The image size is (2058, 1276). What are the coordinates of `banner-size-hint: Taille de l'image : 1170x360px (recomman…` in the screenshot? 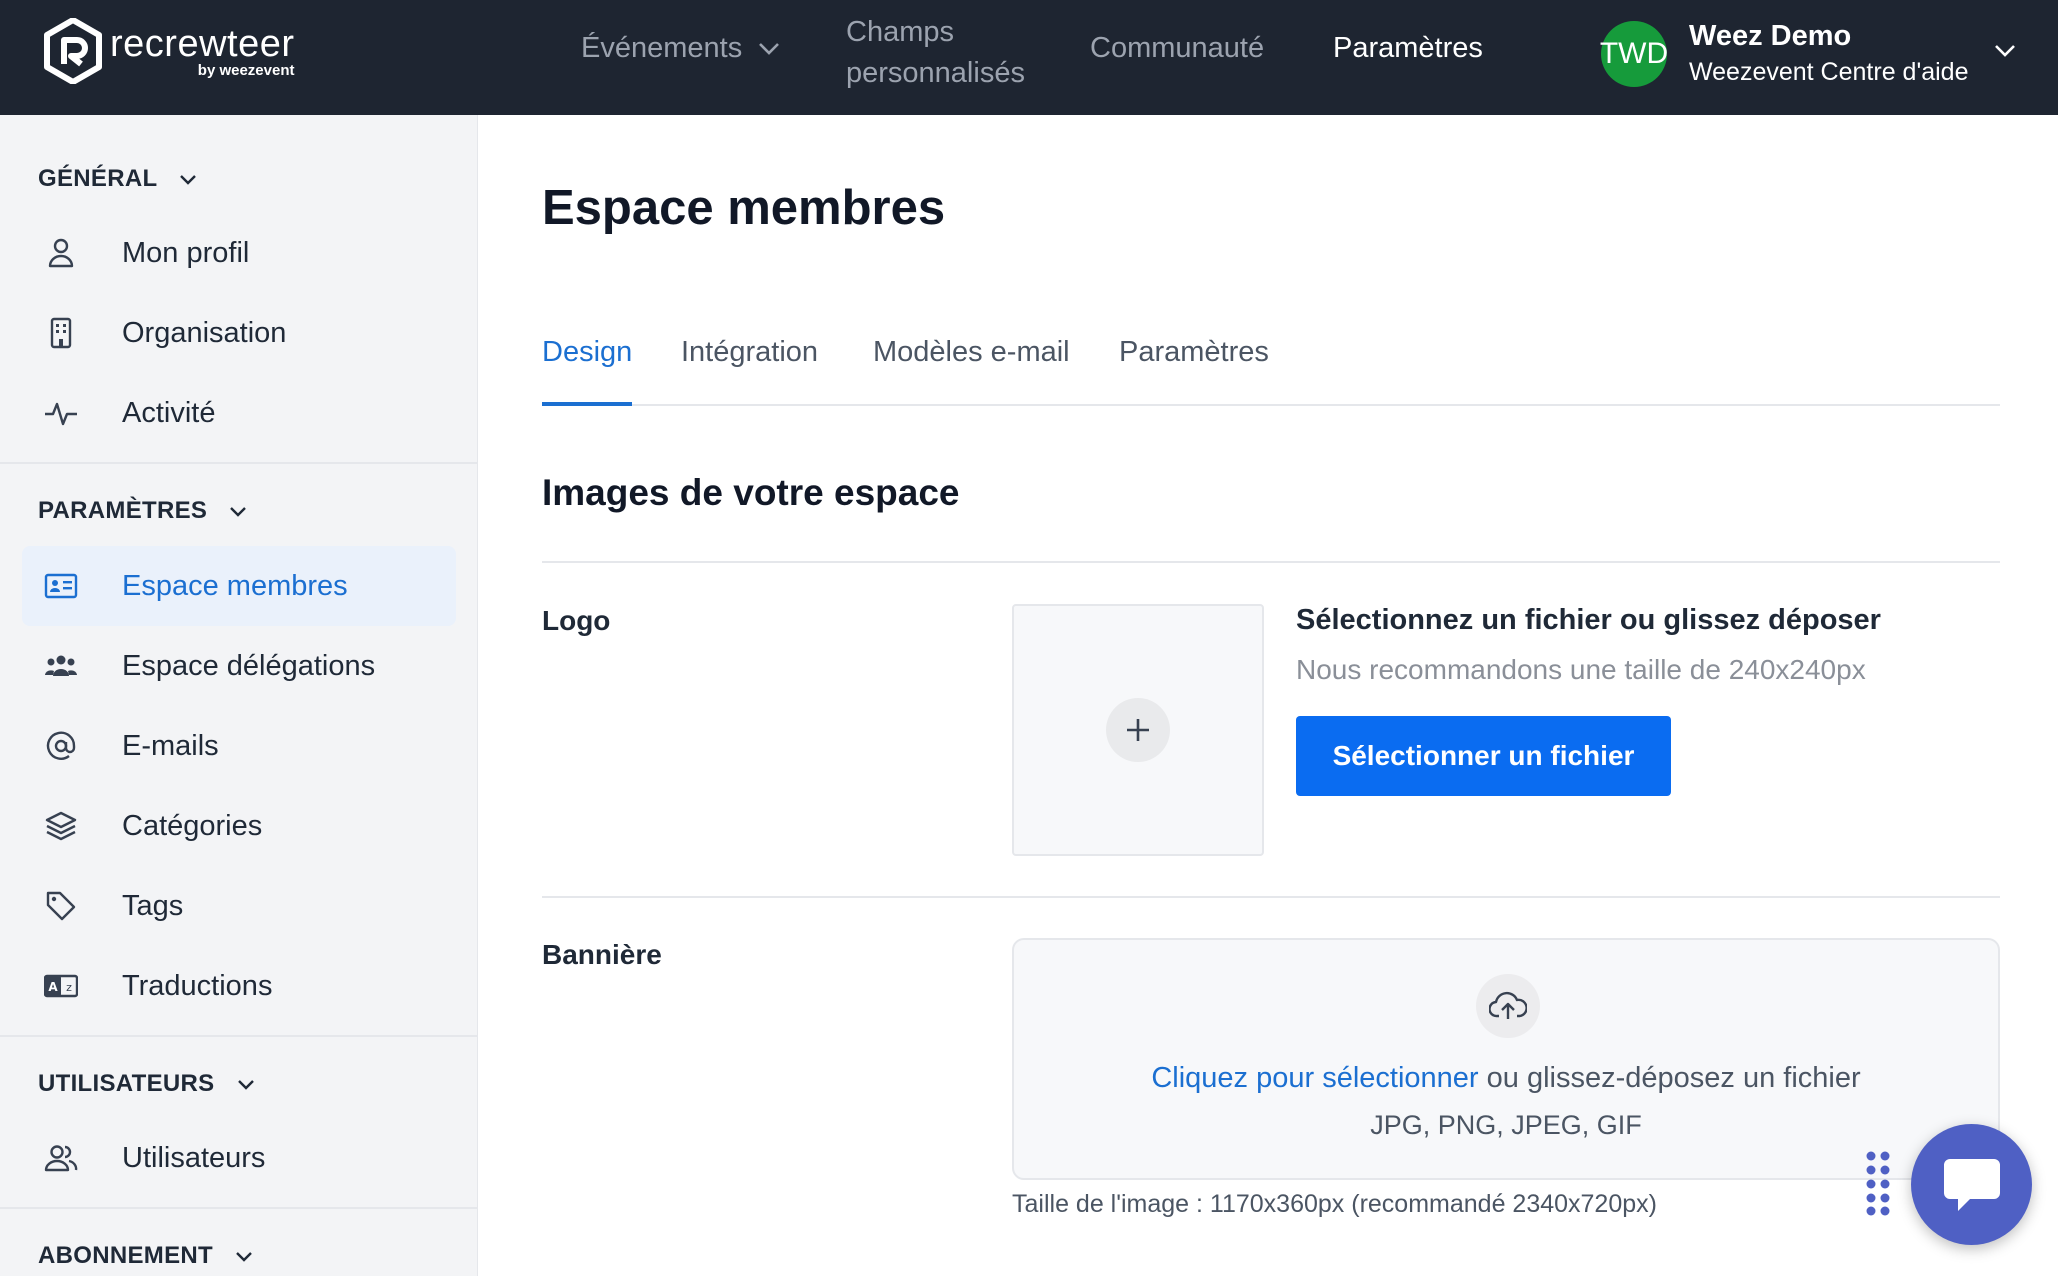 It's located at (1334, 1204).